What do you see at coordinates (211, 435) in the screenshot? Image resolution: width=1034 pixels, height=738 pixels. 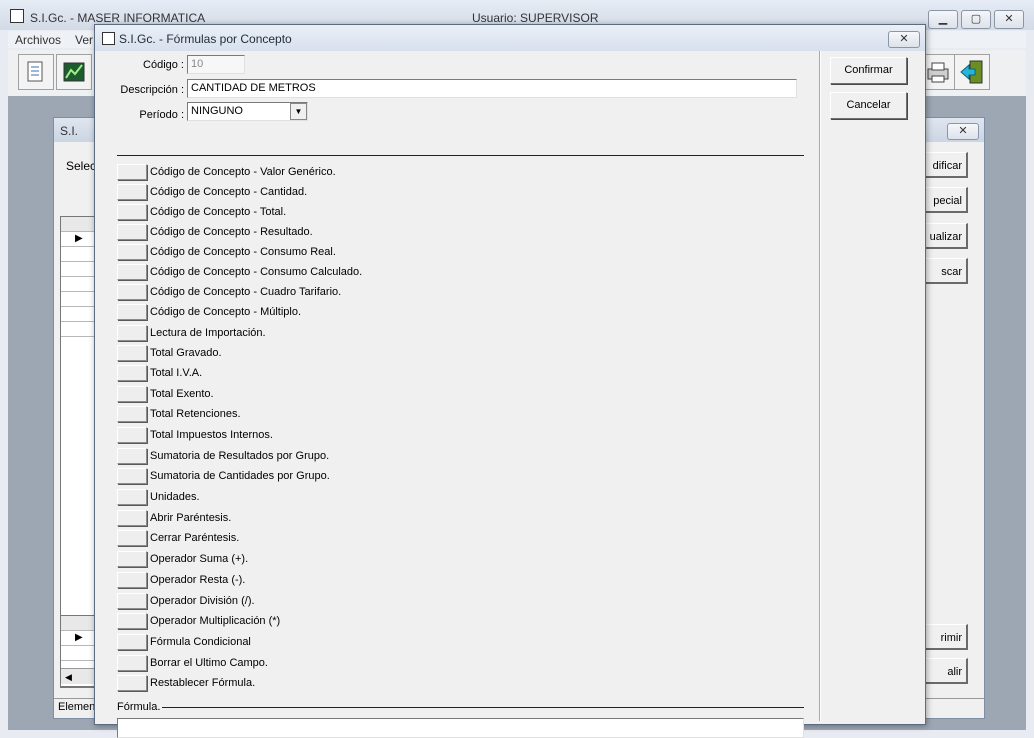 I see `option-label-impuestos-internos: Total Impuestos Internos.` at bounding box center [211, 435].